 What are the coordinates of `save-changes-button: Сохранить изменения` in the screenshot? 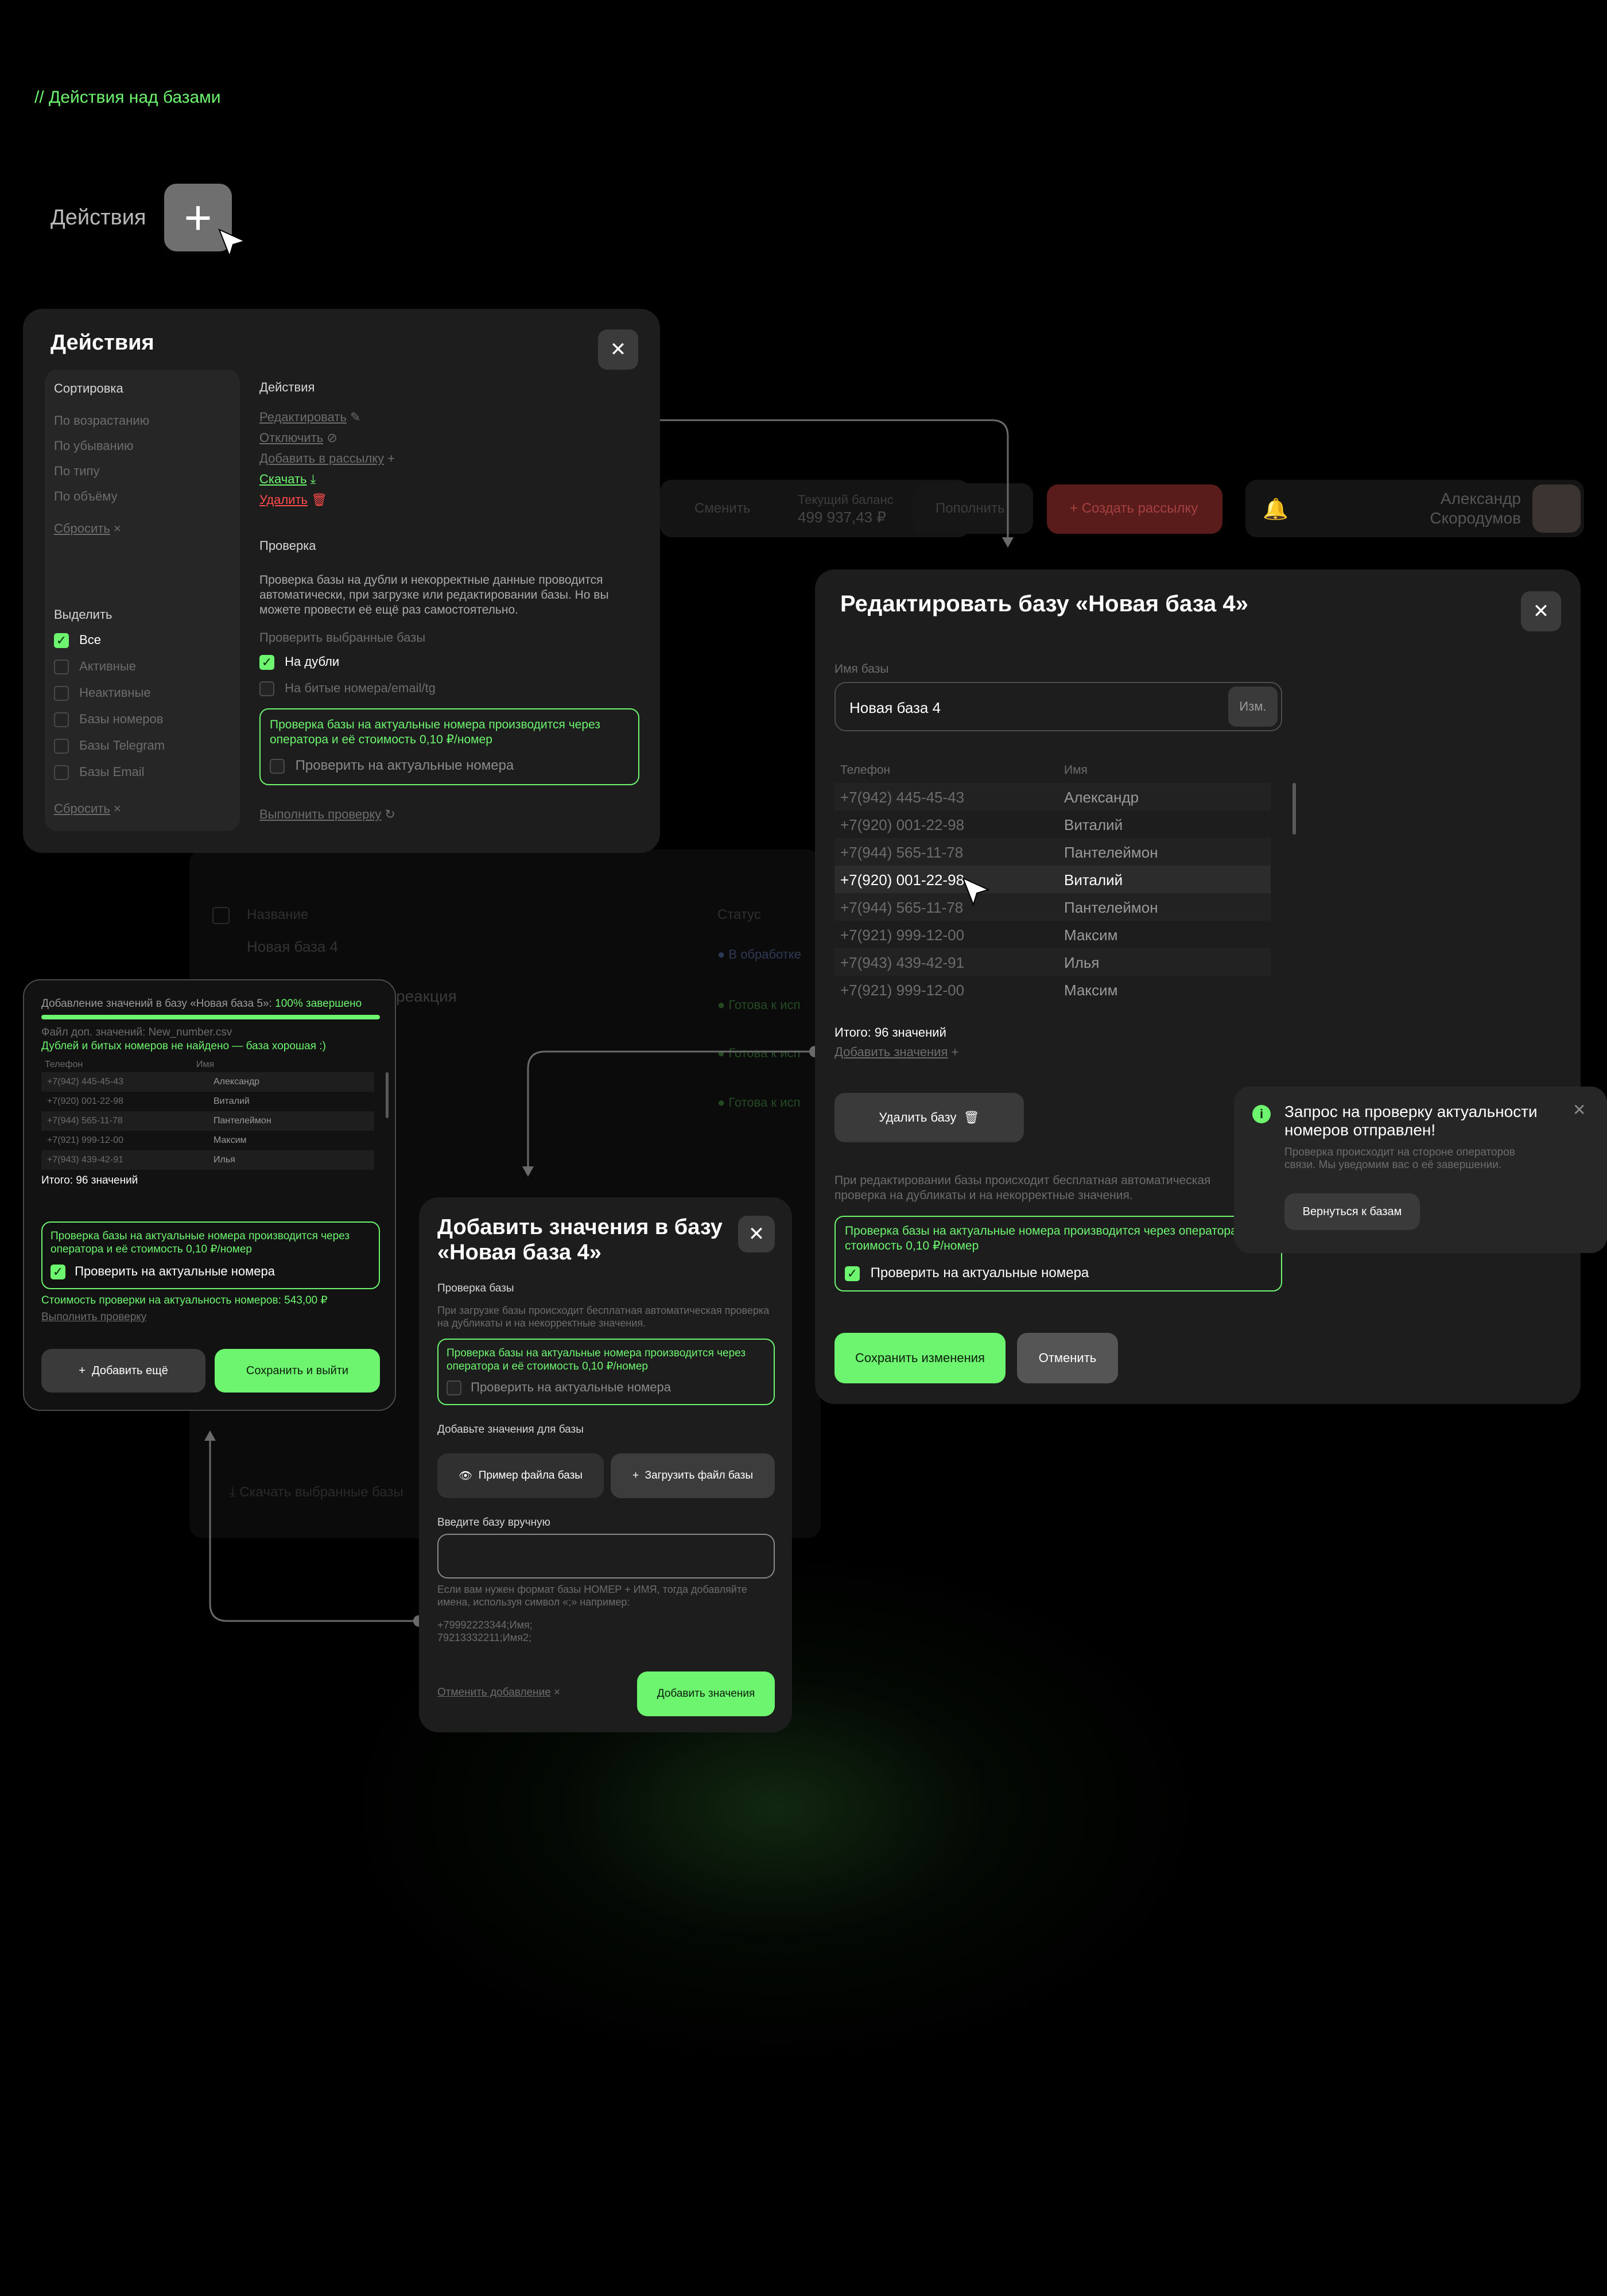 It's located at (920, 1358).